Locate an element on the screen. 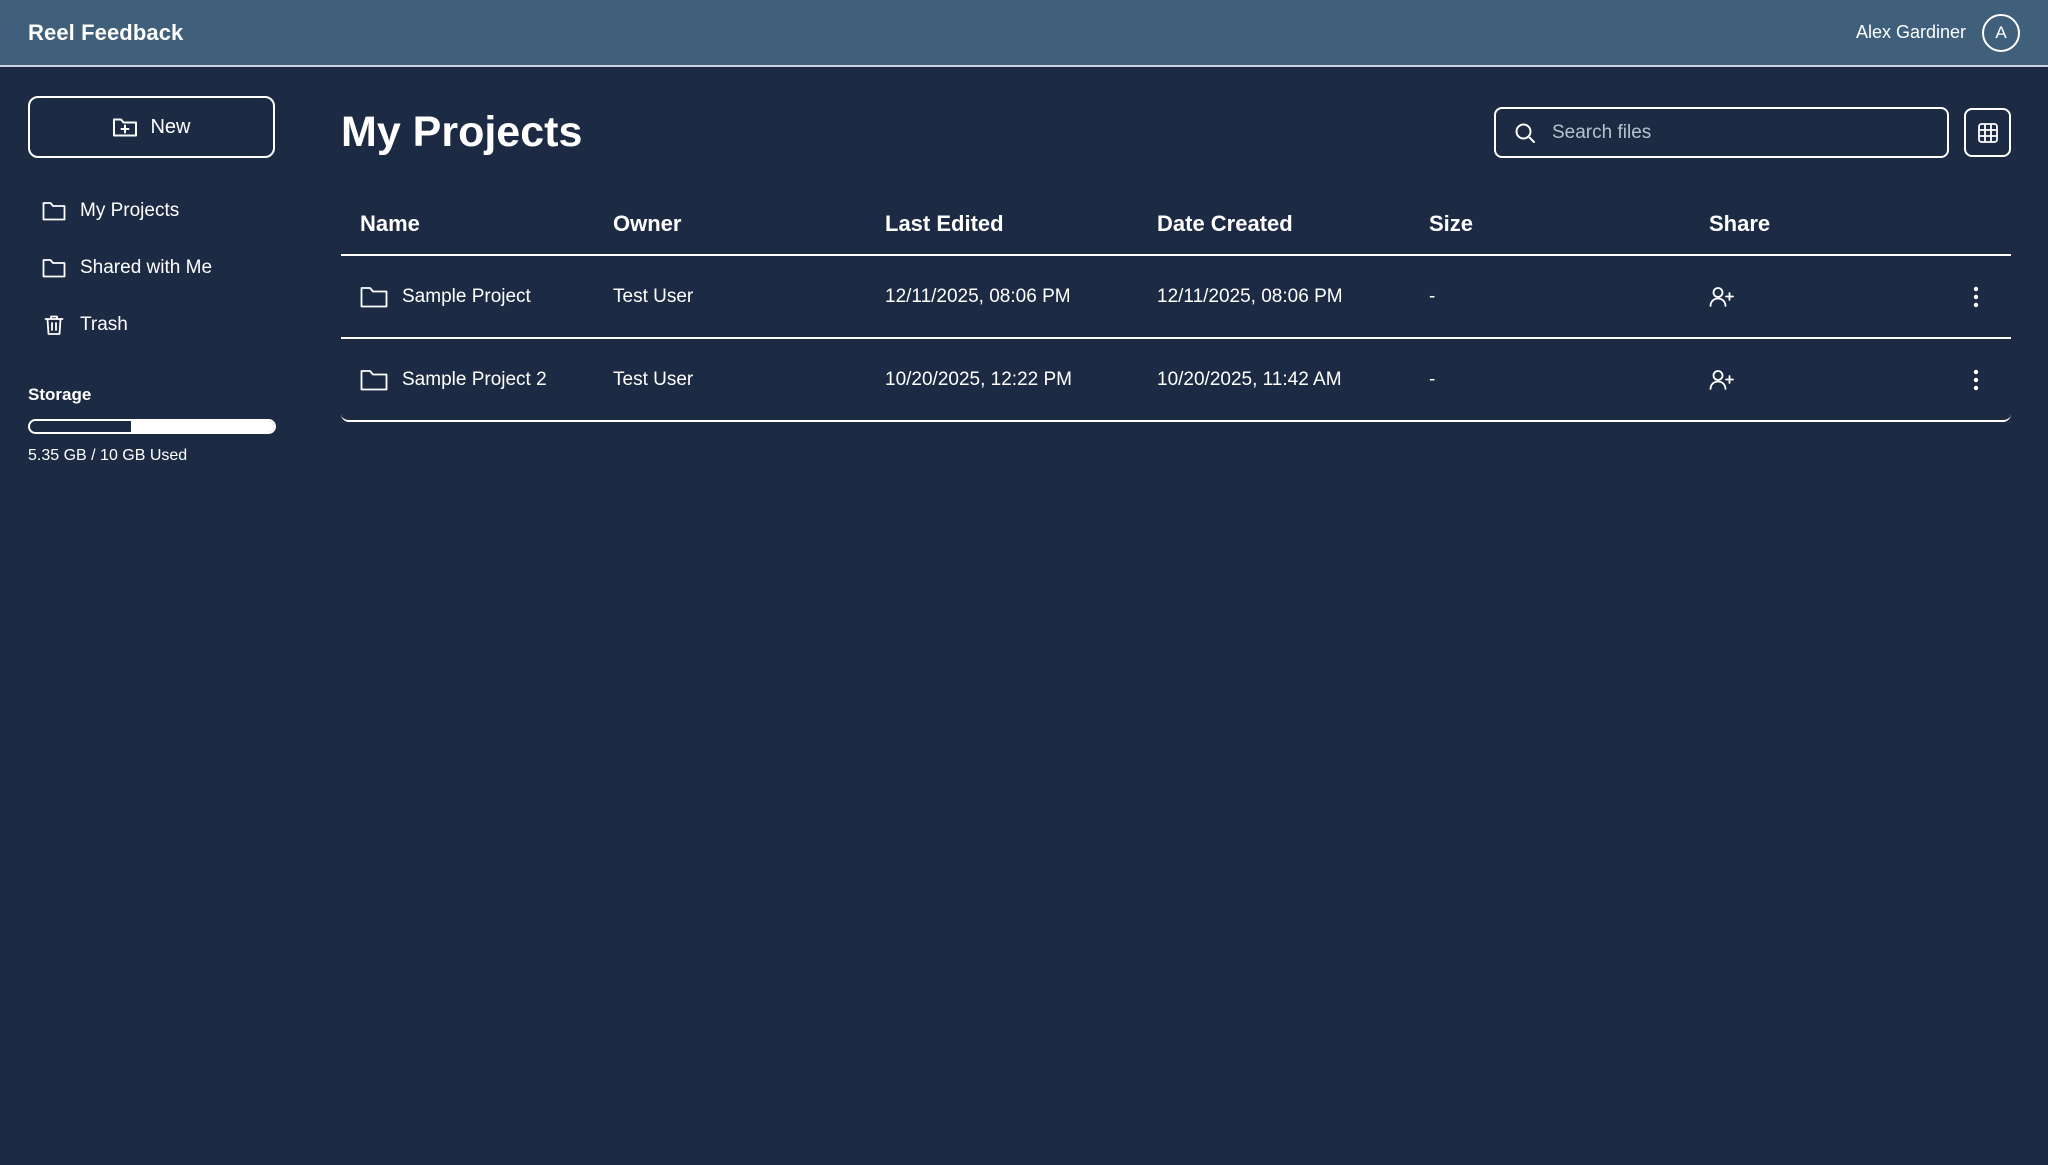 This screenshot has width=2048, height=1165. avatar: A is located at coordinates (2001, 32).